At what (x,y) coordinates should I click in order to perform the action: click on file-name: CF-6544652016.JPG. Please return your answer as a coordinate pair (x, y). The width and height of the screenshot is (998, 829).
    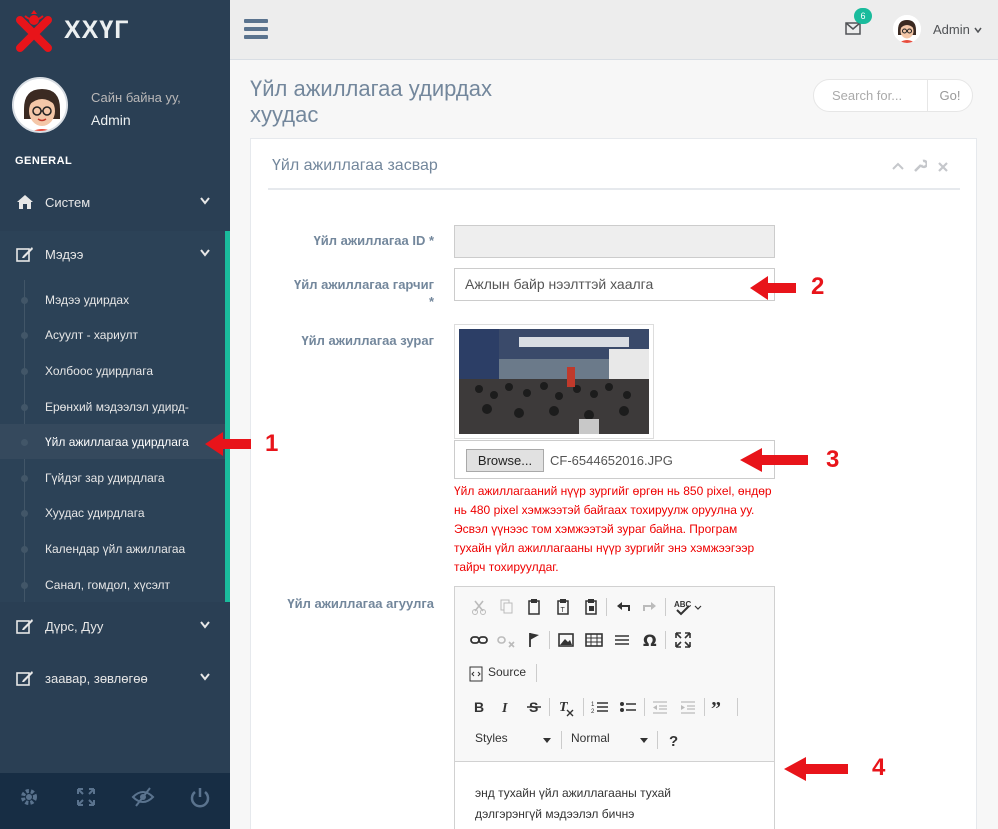
    Looking at the image, I should click on (611, 460).